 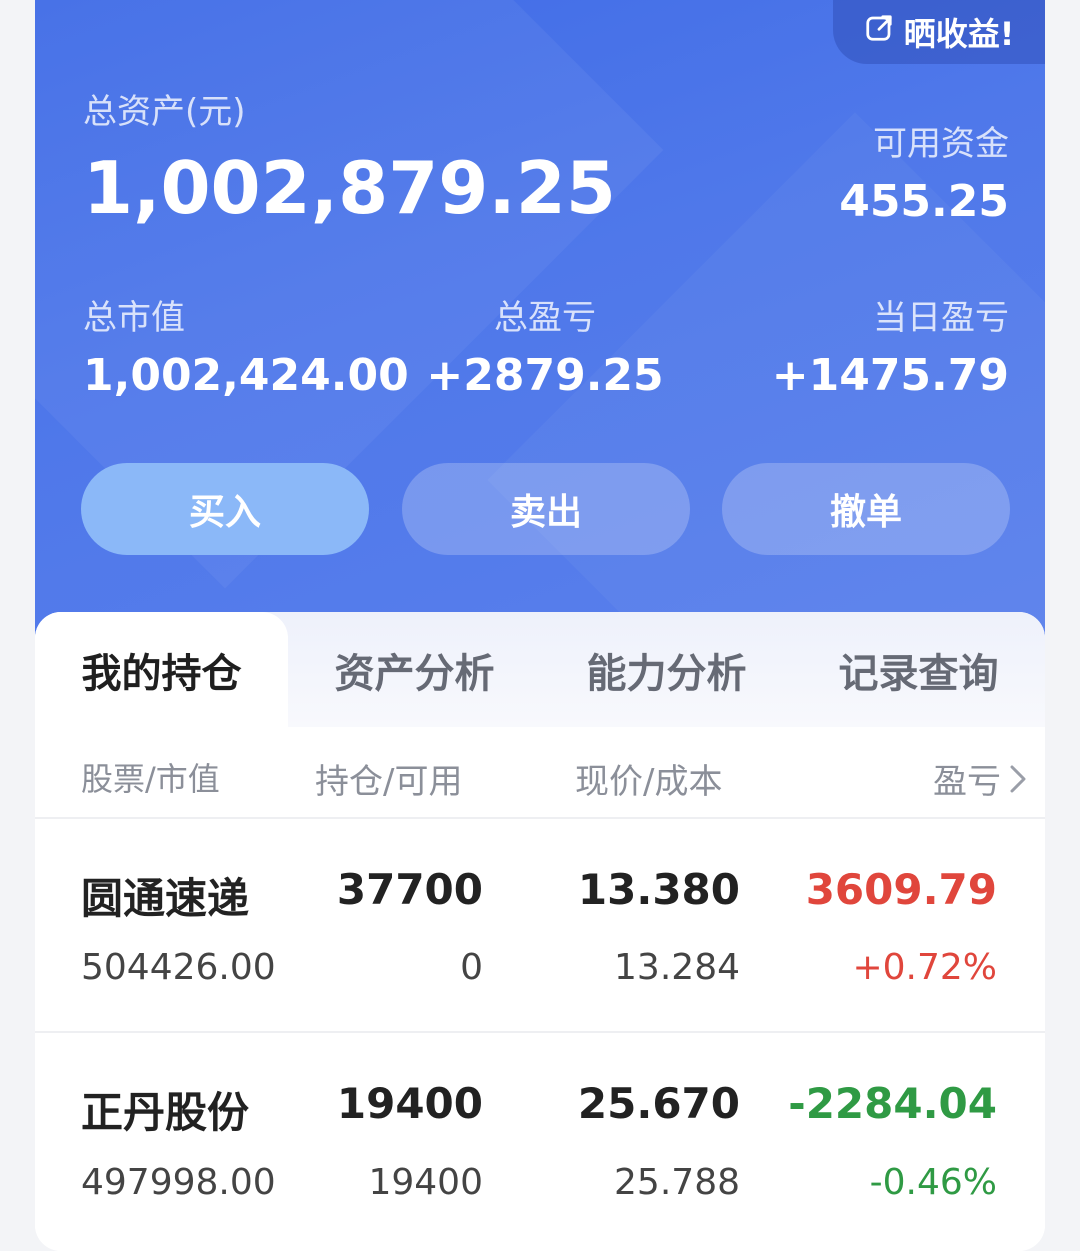 I want to click on header-pnl: 盈亏, so click(x=981, y=778).